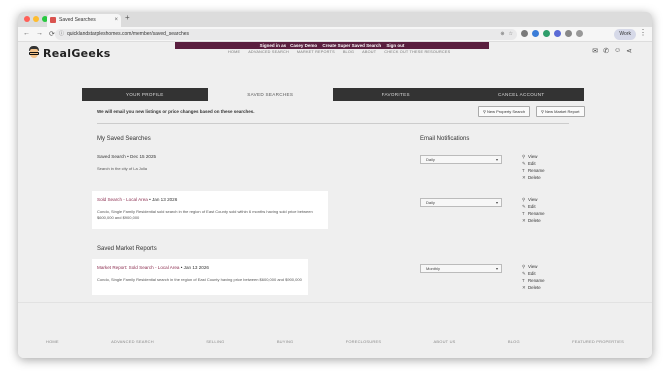 Image resolution: width=670 pixels, height=382 pixels. Describe the element at coordinates (127, 249) in the screenshot. I see `saved-market-reports-heading: Saved Market Reports` at that location.